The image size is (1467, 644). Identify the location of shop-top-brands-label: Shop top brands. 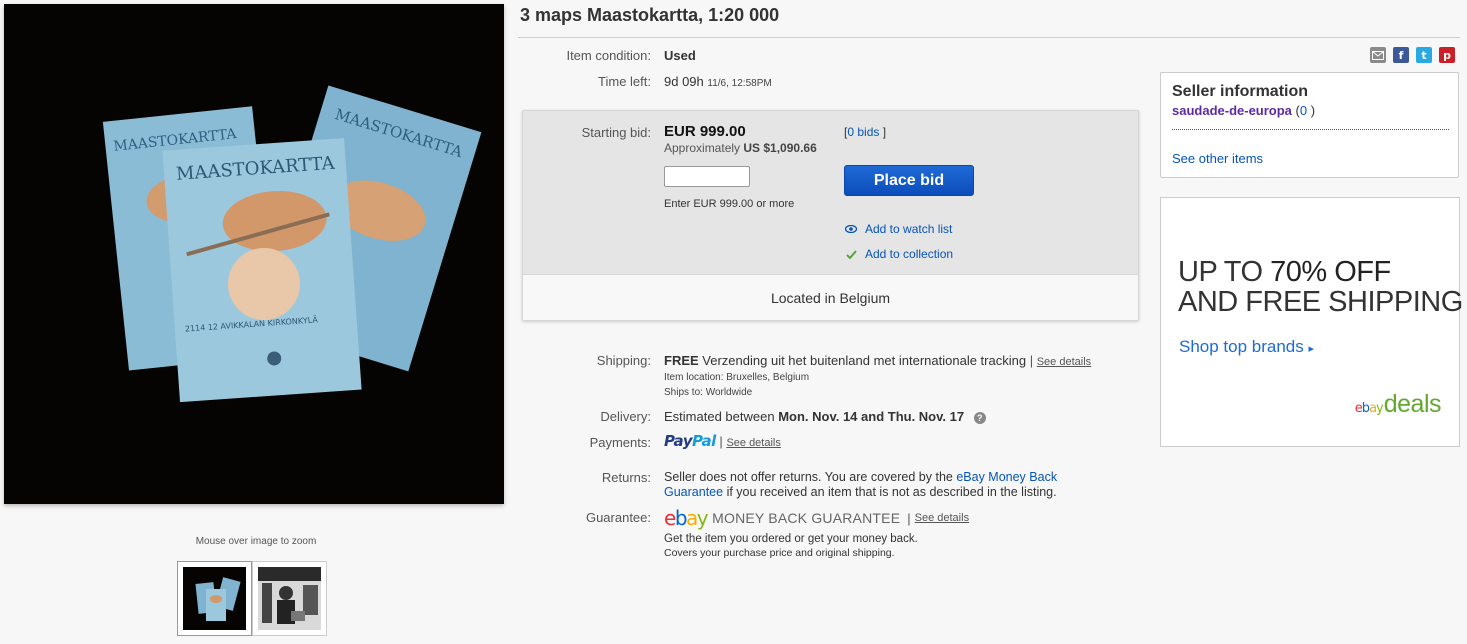
(1241, 346).